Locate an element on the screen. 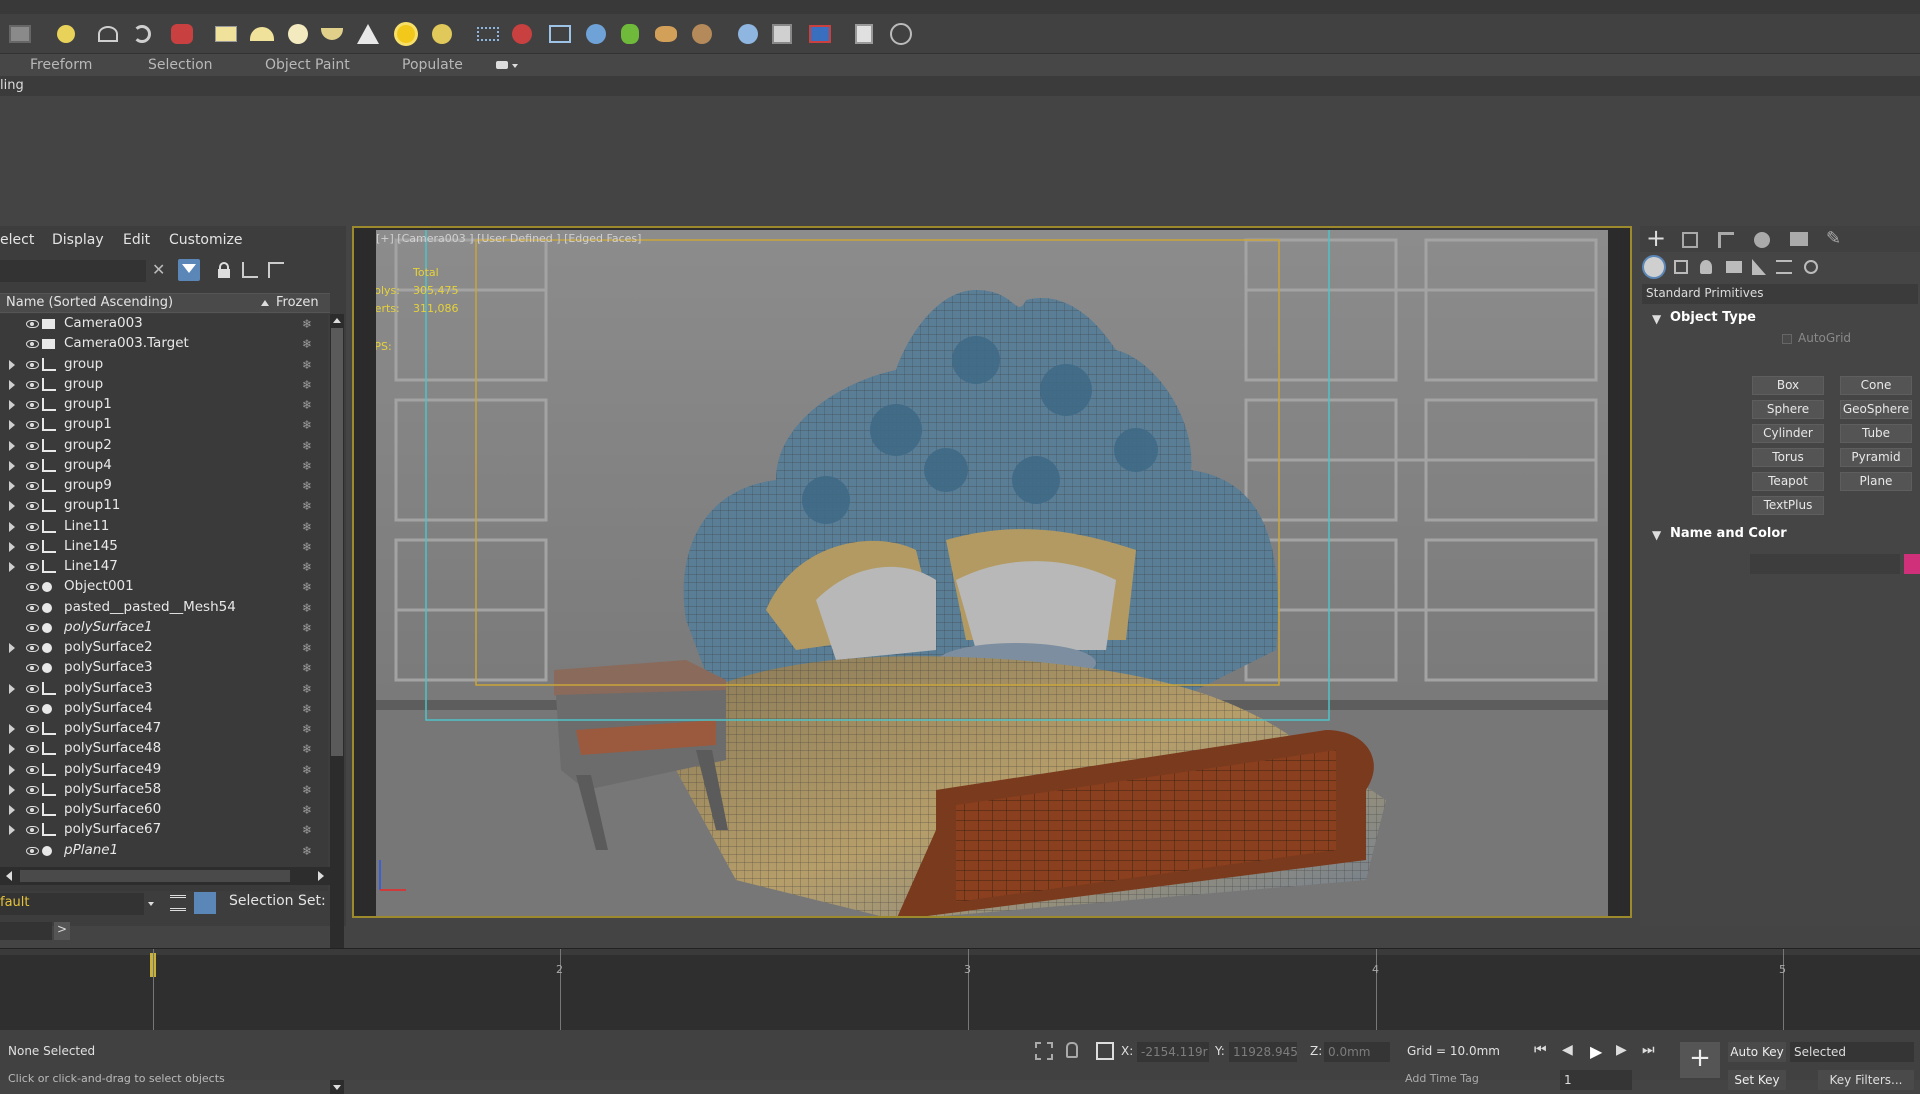 The image size is (1920, 1094). list-item: Line145 ❄ is located at coordinates (164, 547).